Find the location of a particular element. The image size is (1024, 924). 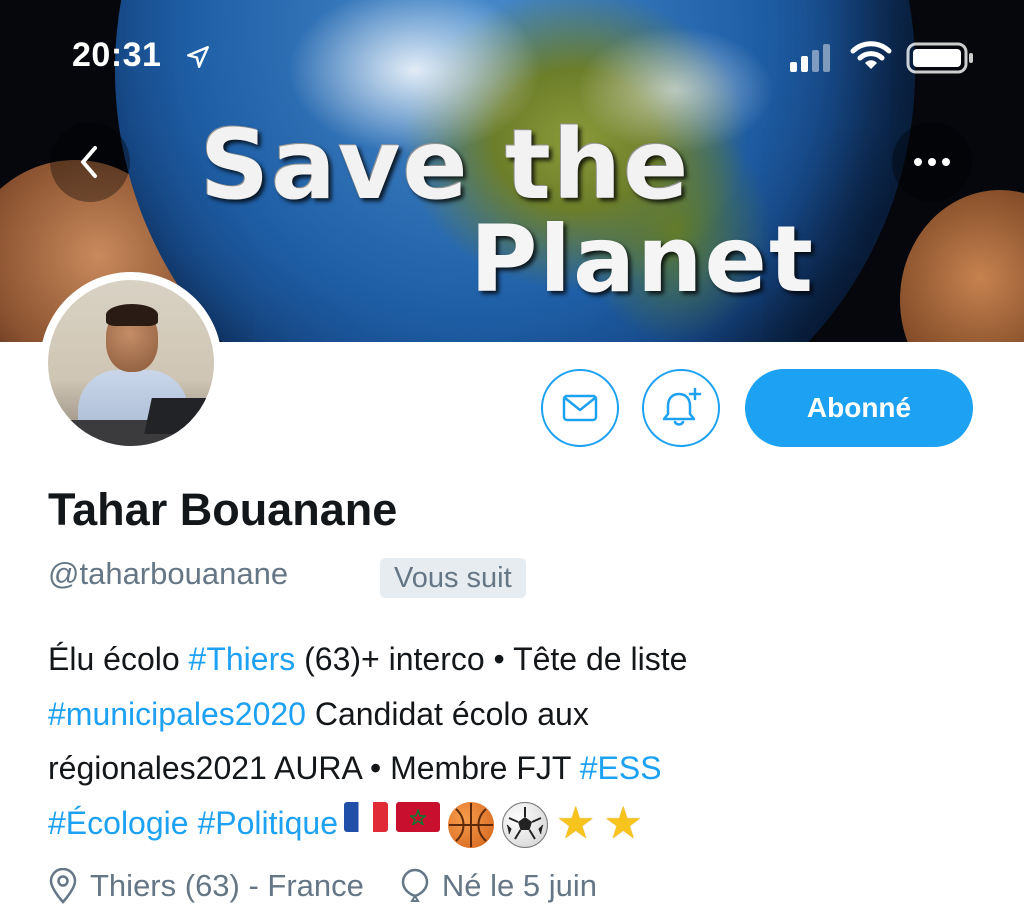

cellular-signal-icon is located at coordinates (810, 58).